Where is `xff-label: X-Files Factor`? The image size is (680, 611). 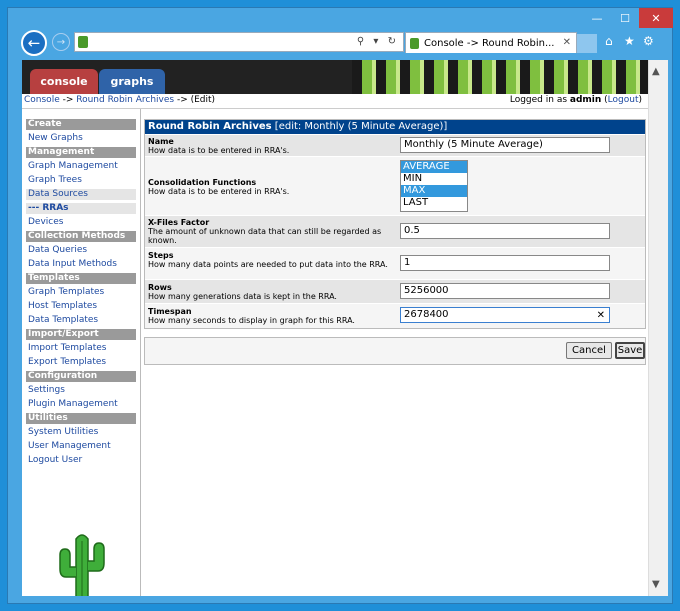 xff-label: X-Files Factor is located at coordinates (179, 222).